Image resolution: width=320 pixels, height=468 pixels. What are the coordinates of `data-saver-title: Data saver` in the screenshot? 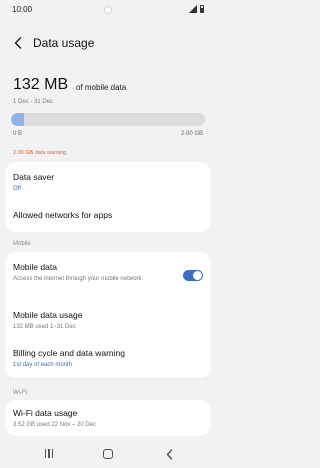 It's located at (34, 177).